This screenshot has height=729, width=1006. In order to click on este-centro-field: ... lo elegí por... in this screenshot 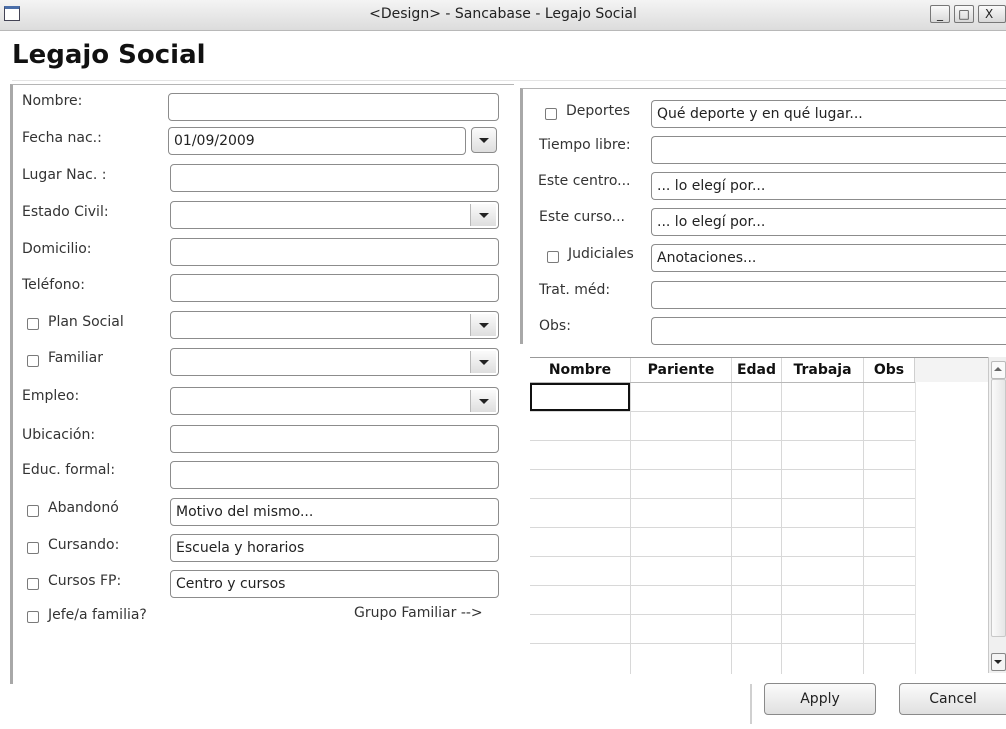, I will do `click(828, 186)`.